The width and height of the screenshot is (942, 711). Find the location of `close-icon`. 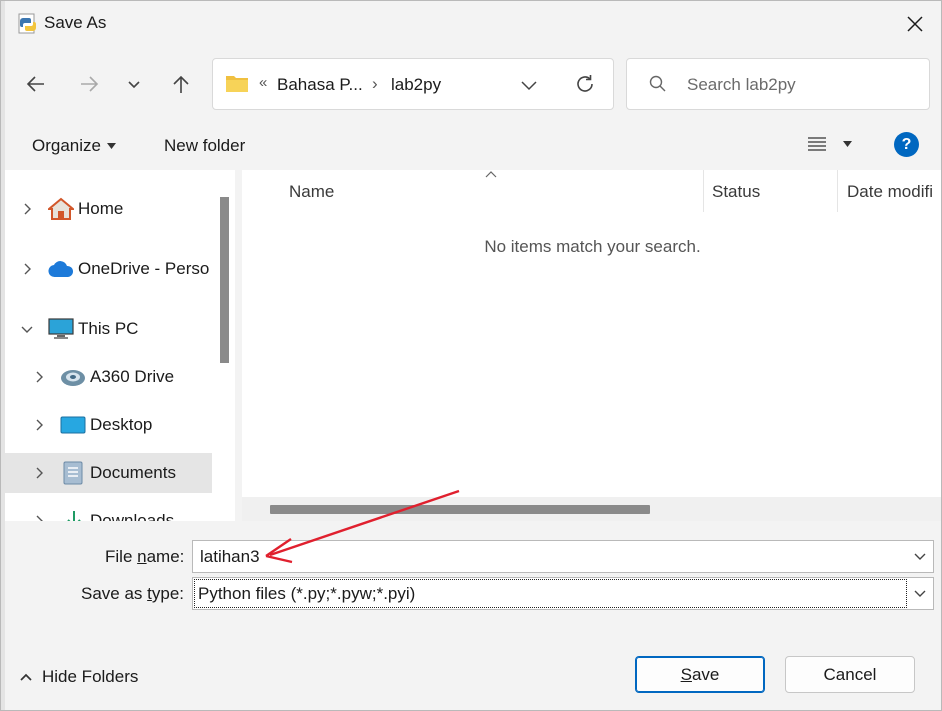

close-icon is located at coordinates (915, 24).